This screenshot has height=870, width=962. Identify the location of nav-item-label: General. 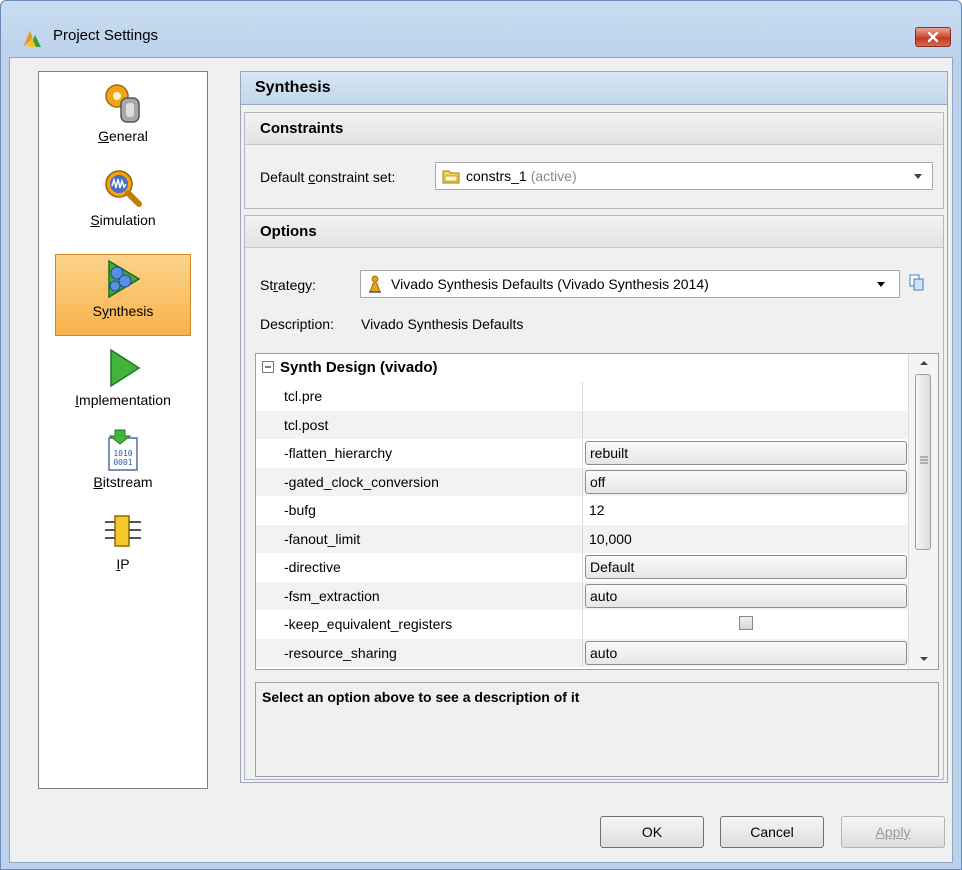
(123, 136).